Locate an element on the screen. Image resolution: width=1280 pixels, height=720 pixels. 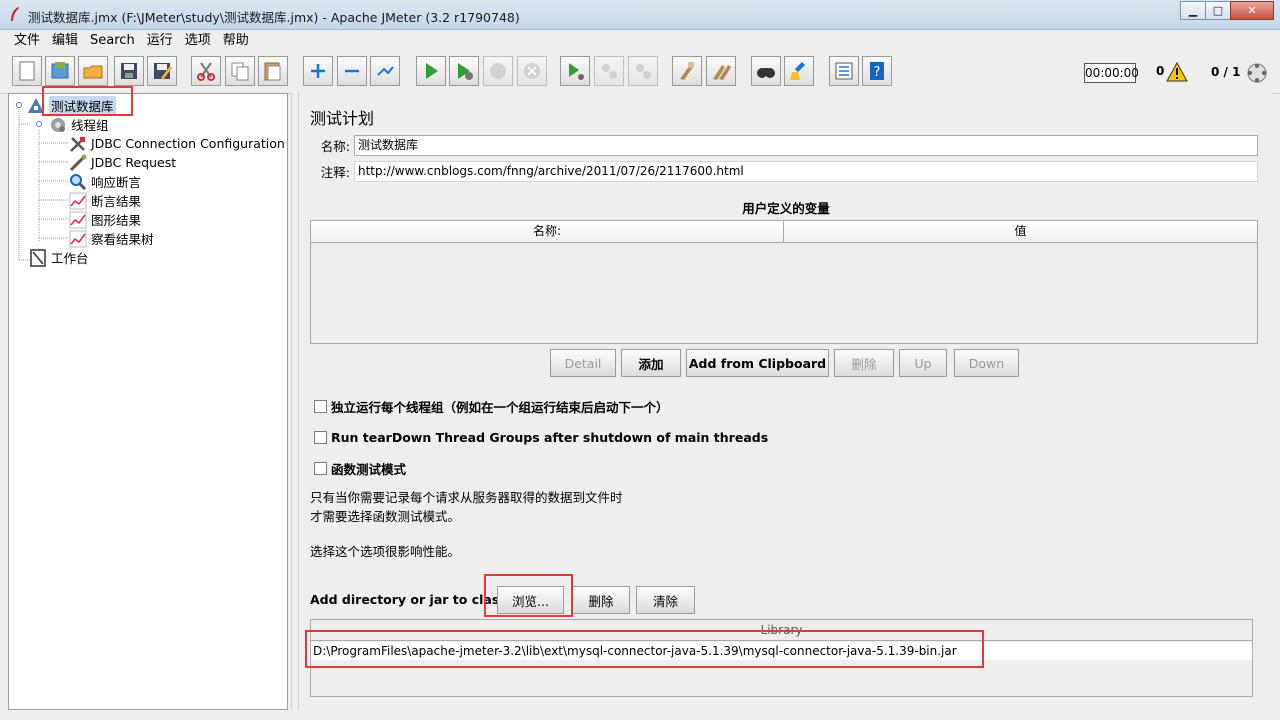
collapse-icon is located at coordinates (352, 71).